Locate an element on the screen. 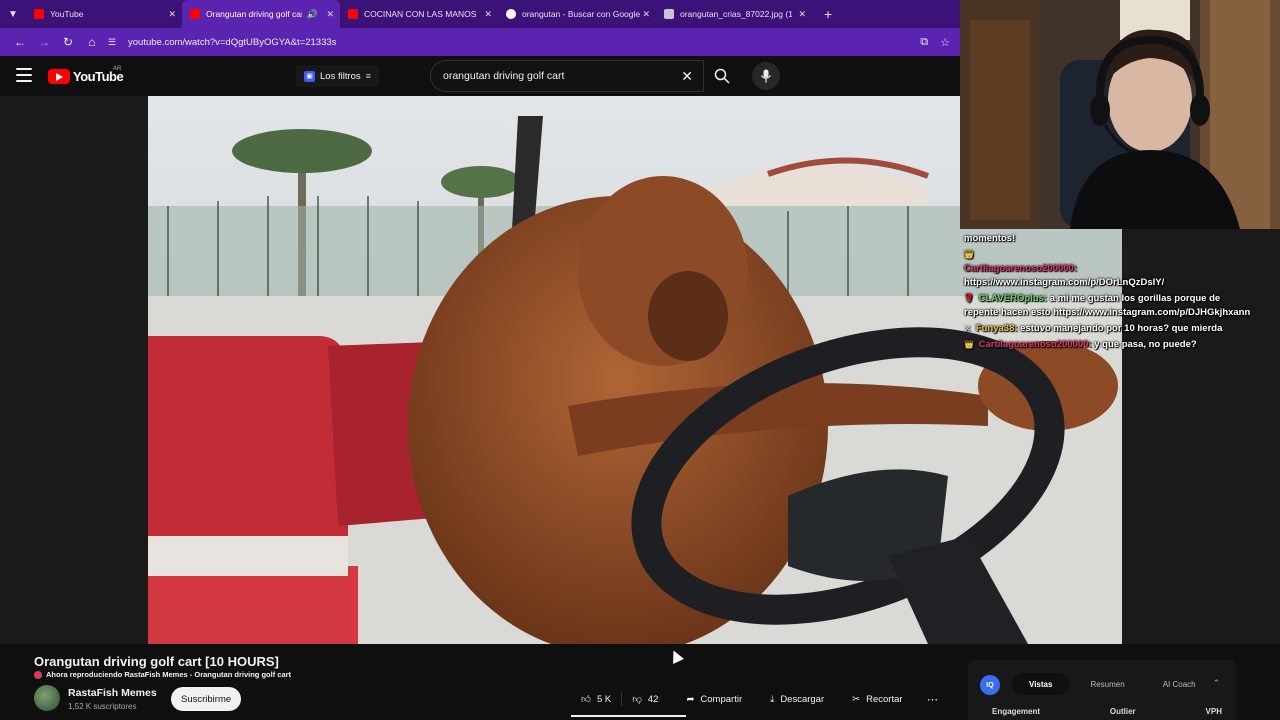 This screenshot has width=1280, height=720. clip-button: ✂ Recortar is located at coordinates (877, 699).